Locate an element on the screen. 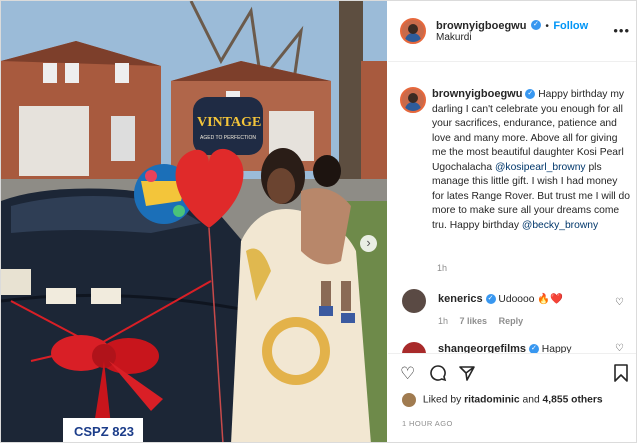 This screenshot has width=637, height=443. comment-icon is located at coordinates (438, 375).